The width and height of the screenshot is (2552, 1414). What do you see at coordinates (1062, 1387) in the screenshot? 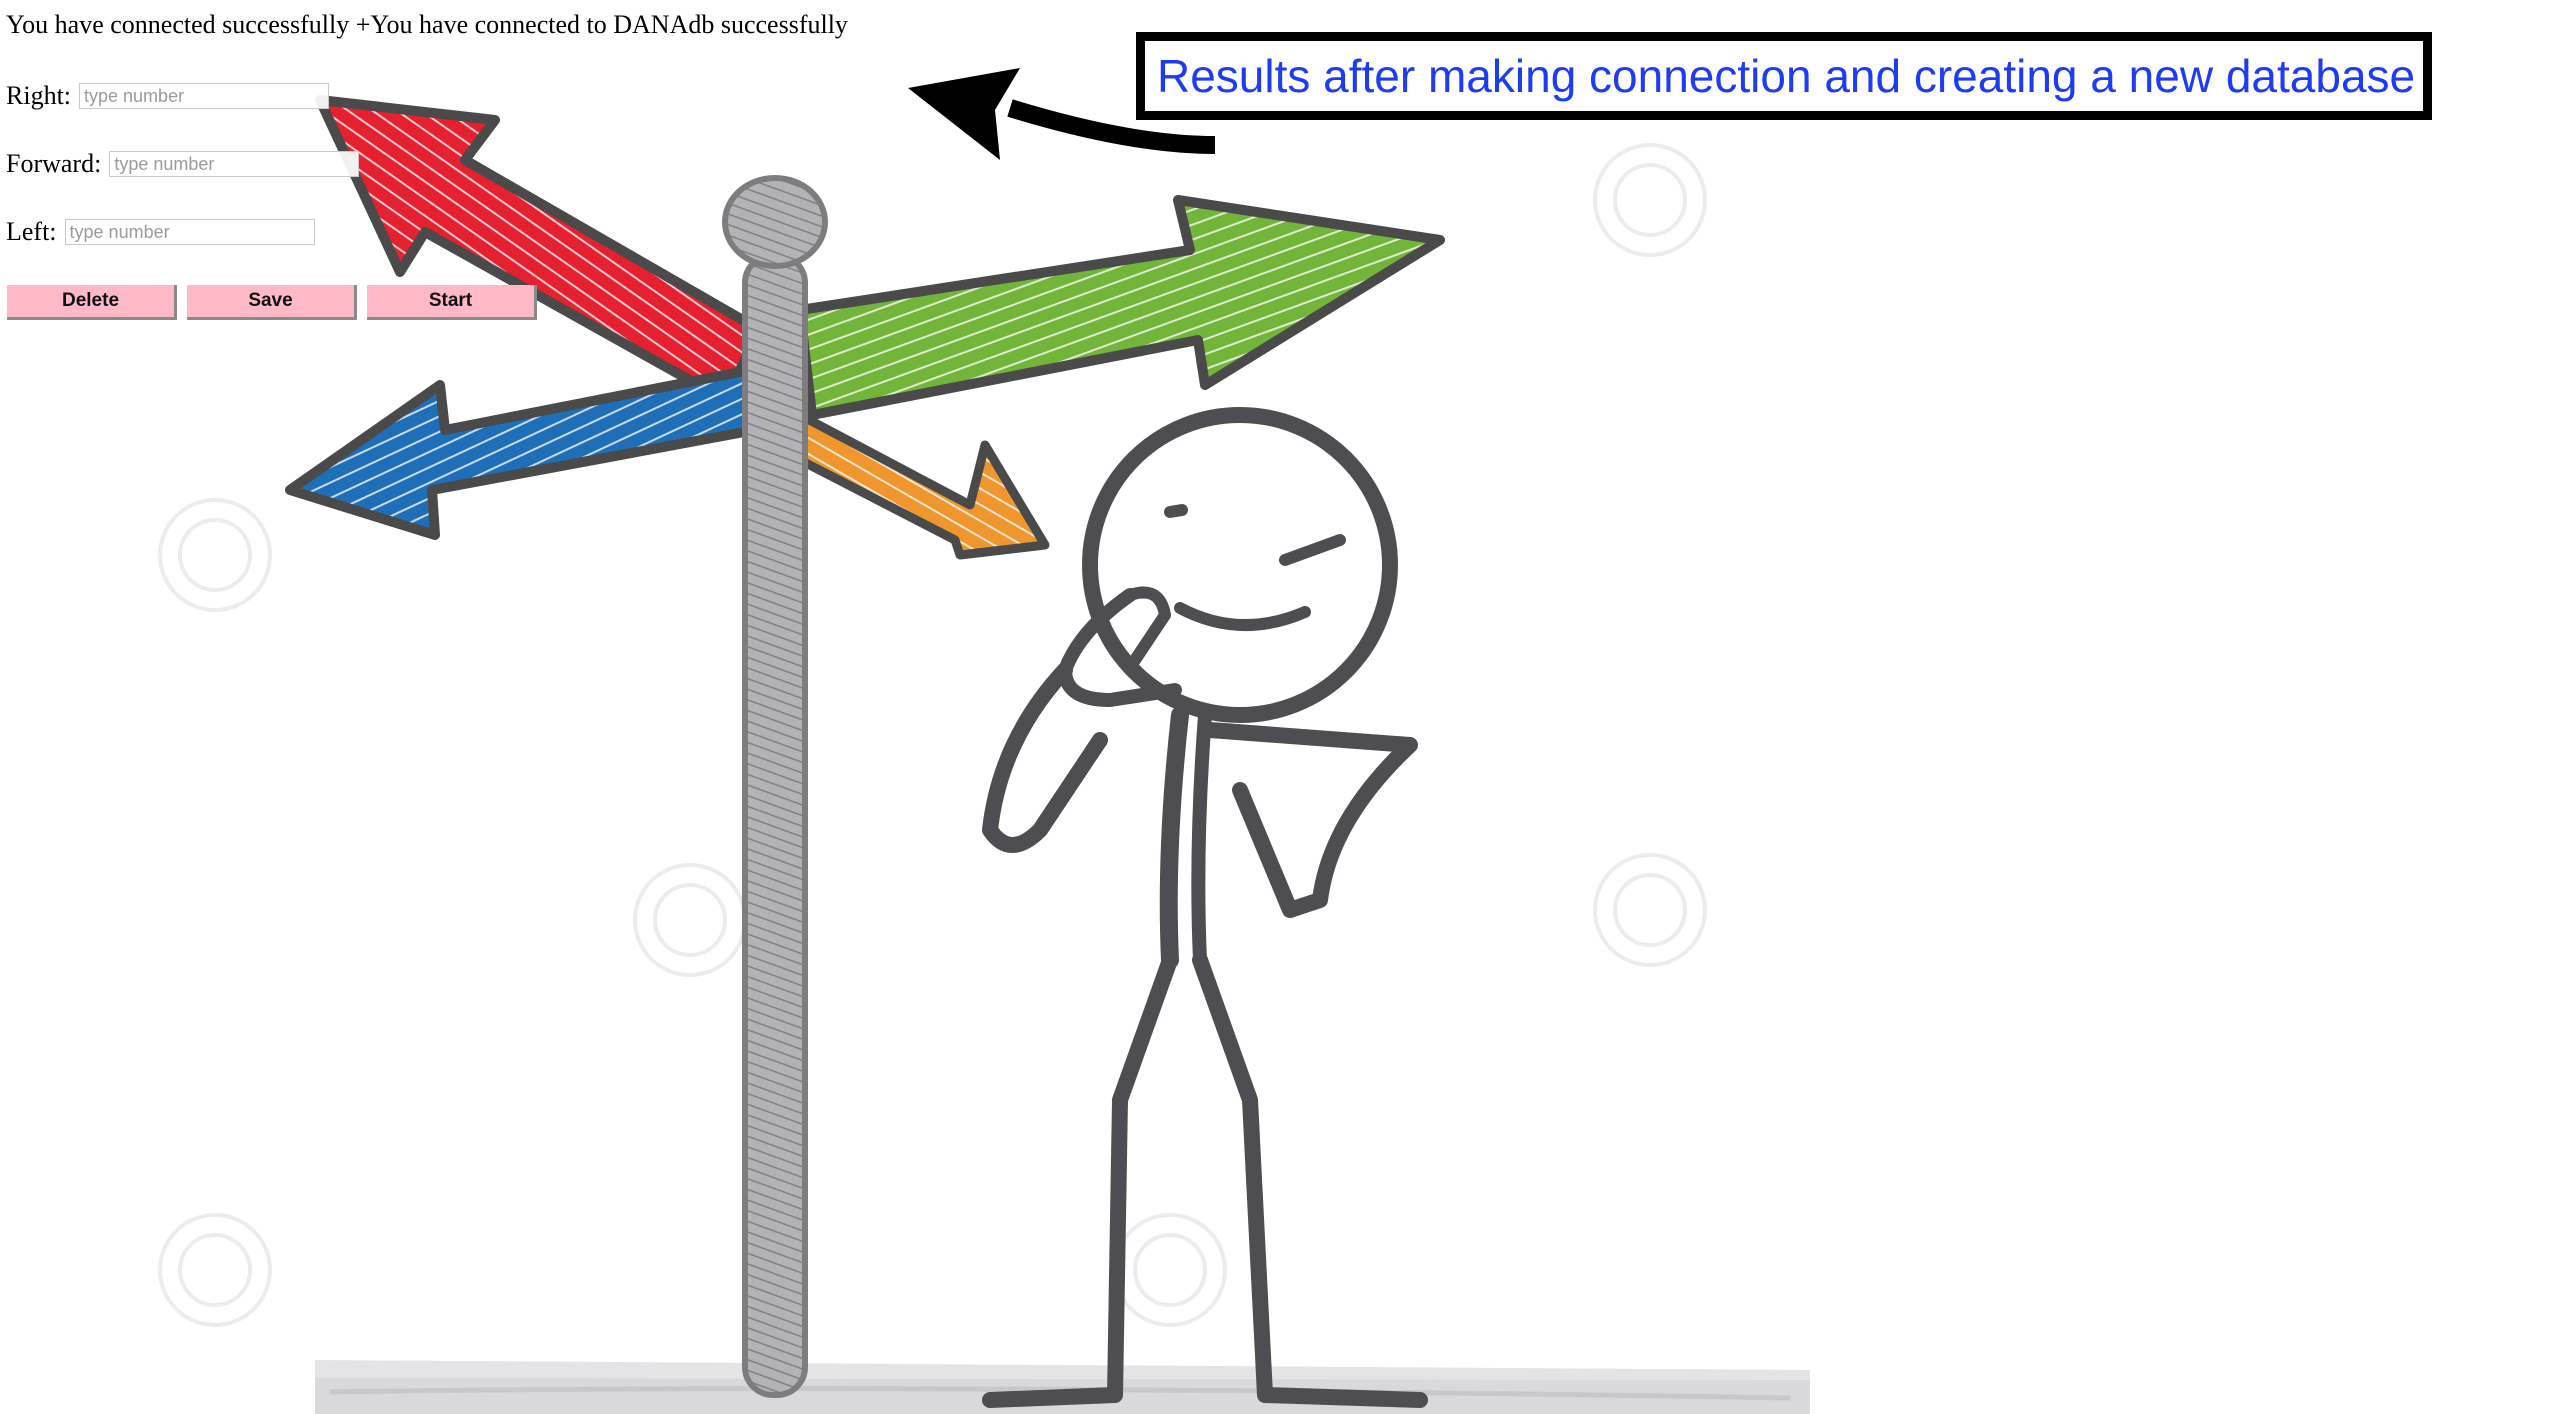
I see `ground-shadow` at bounding box center [1062, 1387].